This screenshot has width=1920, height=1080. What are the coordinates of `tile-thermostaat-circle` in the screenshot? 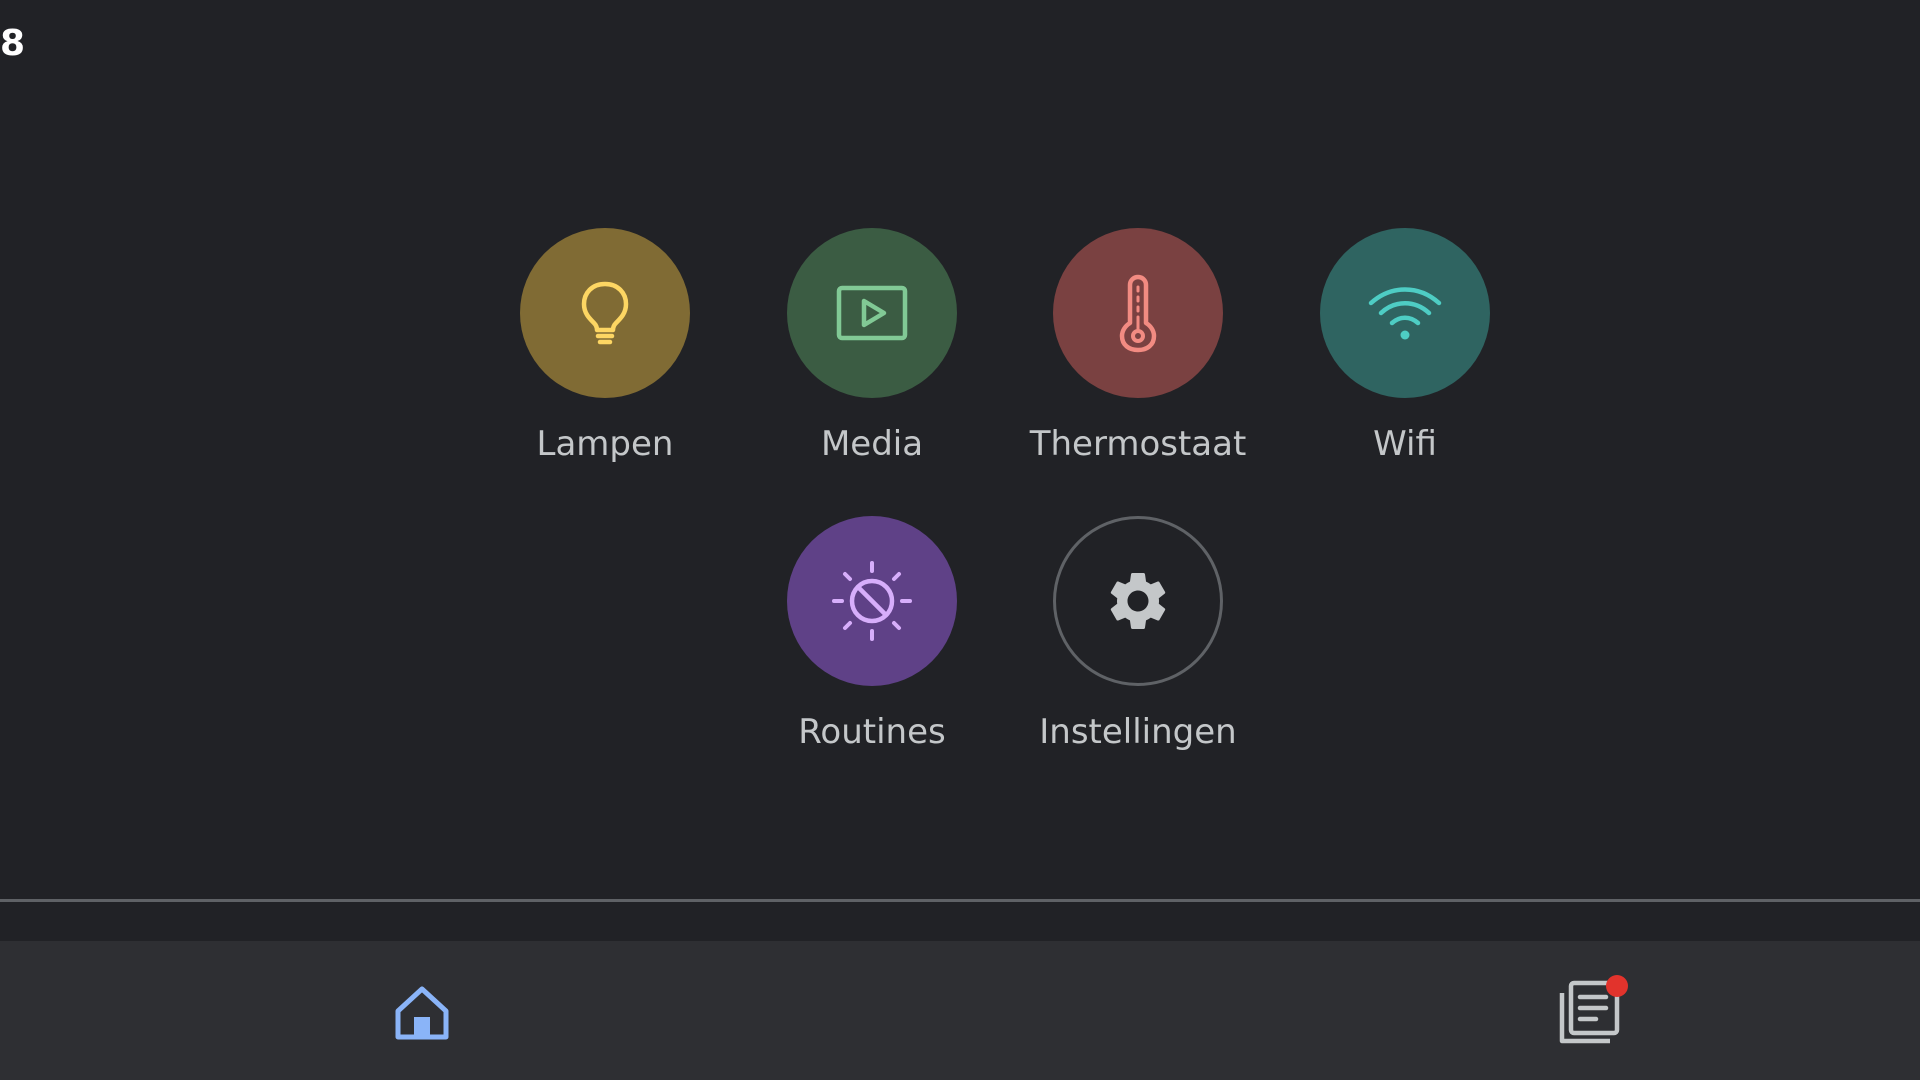 It's located at (1138, 313).